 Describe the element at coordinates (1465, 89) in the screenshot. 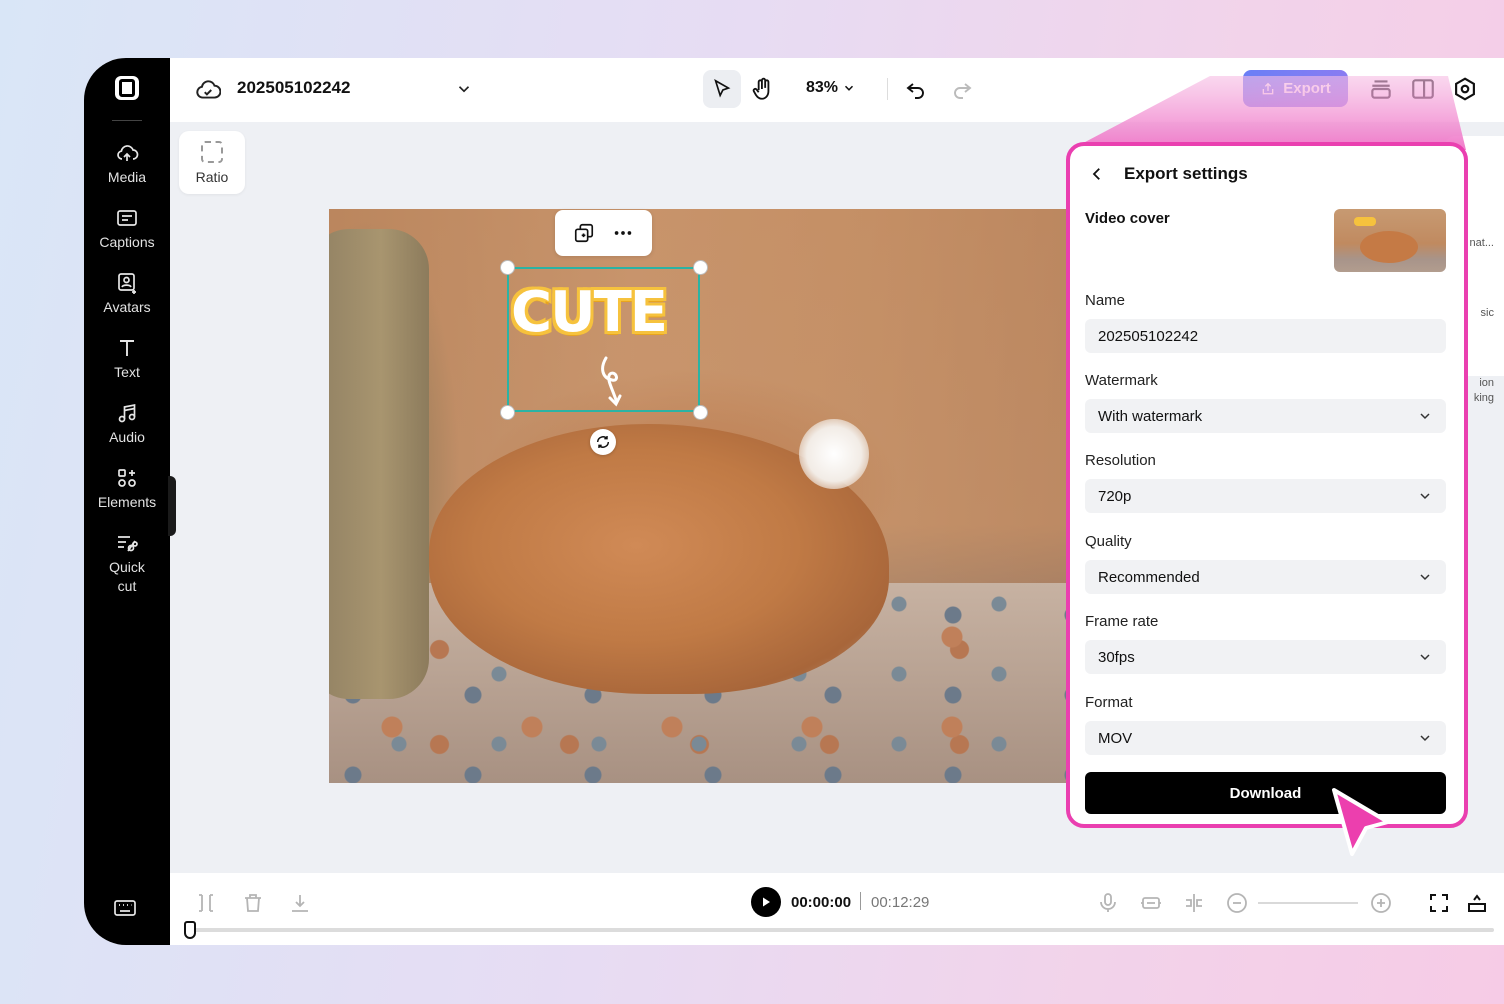

I see `settings-icon` at that location.